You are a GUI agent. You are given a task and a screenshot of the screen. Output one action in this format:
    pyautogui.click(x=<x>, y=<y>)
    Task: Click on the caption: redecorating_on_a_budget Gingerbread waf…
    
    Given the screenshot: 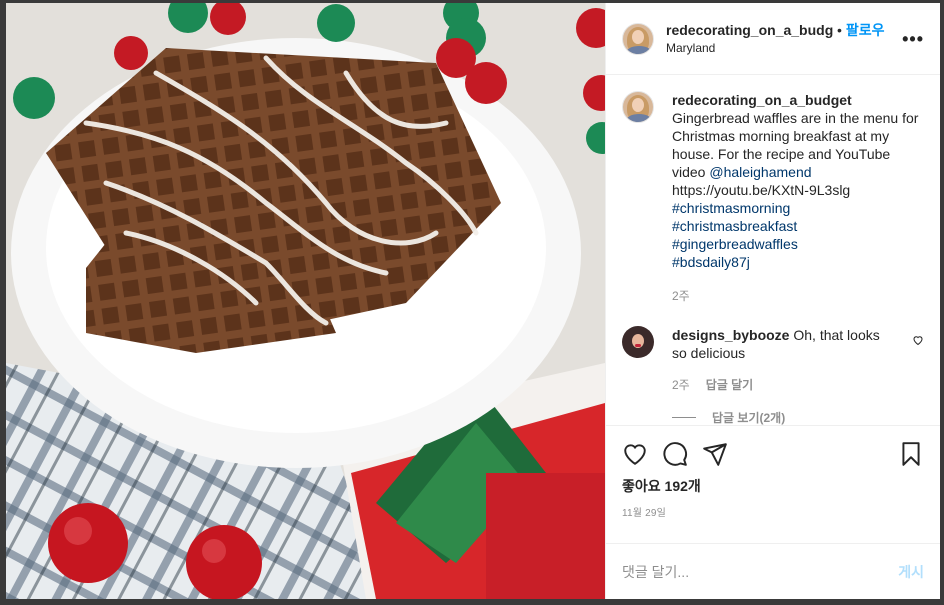 What is the action you would take?
    pyautogui.click(x=773, y=181)
    